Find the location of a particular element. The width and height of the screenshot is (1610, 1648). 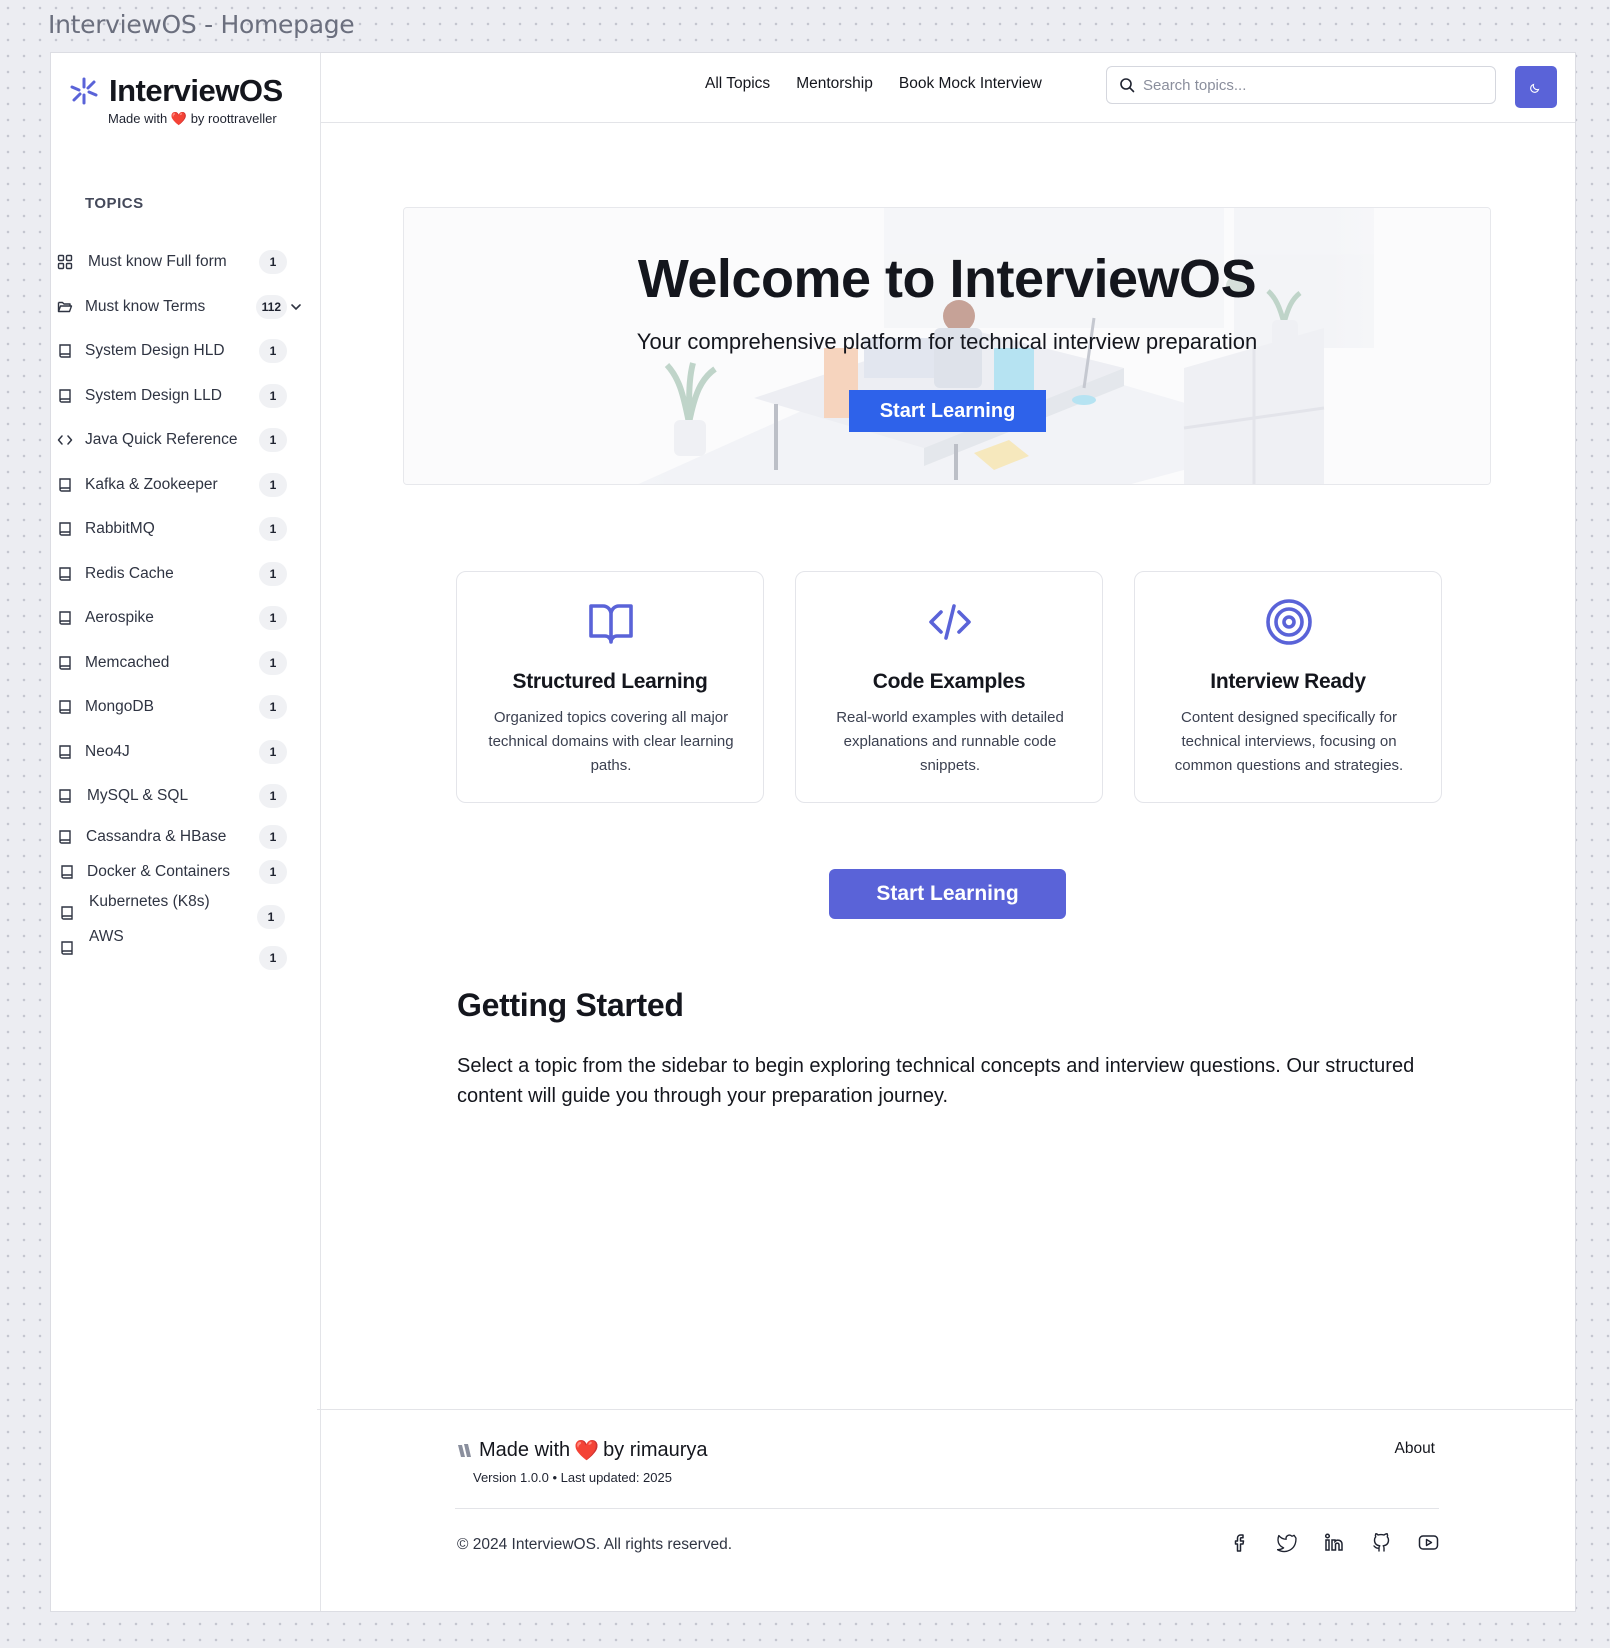

sidebar-item-docker-containers: Docker & Containers 1 is located at coordinates (186, 872).